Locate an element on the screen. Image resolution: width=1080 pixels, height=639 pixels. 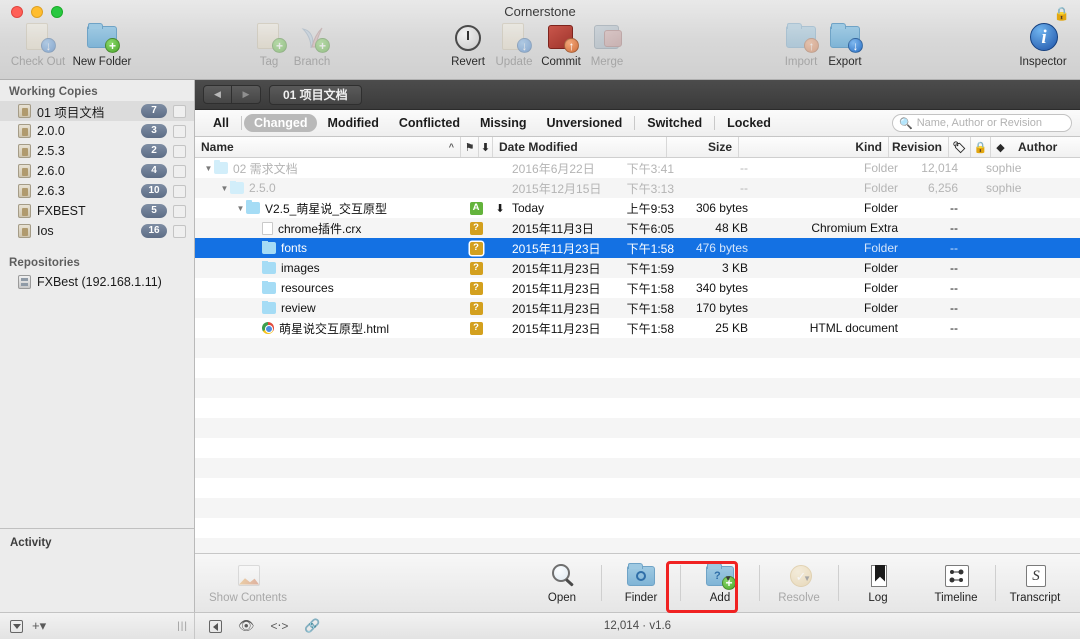
filter-tab-all: All is located at coordinates (221, 123).